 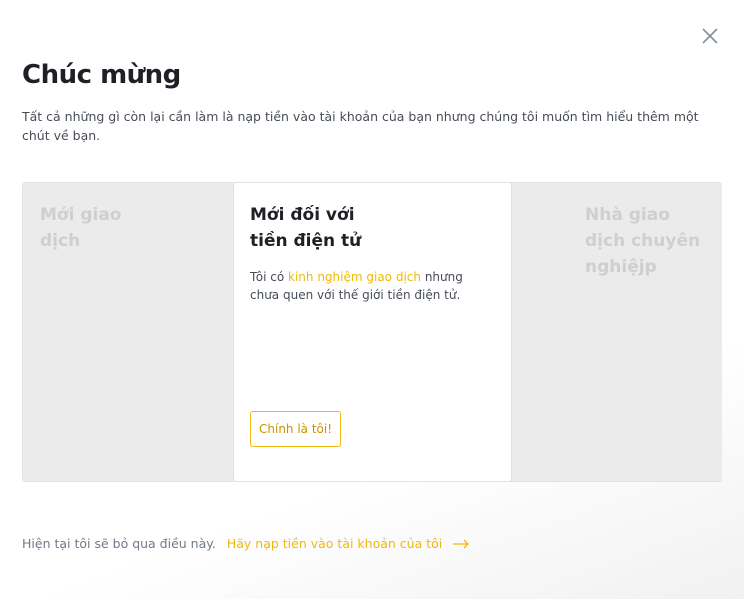 What do you see at coordinates (643, 241) in the screenshot?
I see `card-pro-trader-title: Nhà giao dịch chuyên nghiệjp` at bounding box center [643, 241].